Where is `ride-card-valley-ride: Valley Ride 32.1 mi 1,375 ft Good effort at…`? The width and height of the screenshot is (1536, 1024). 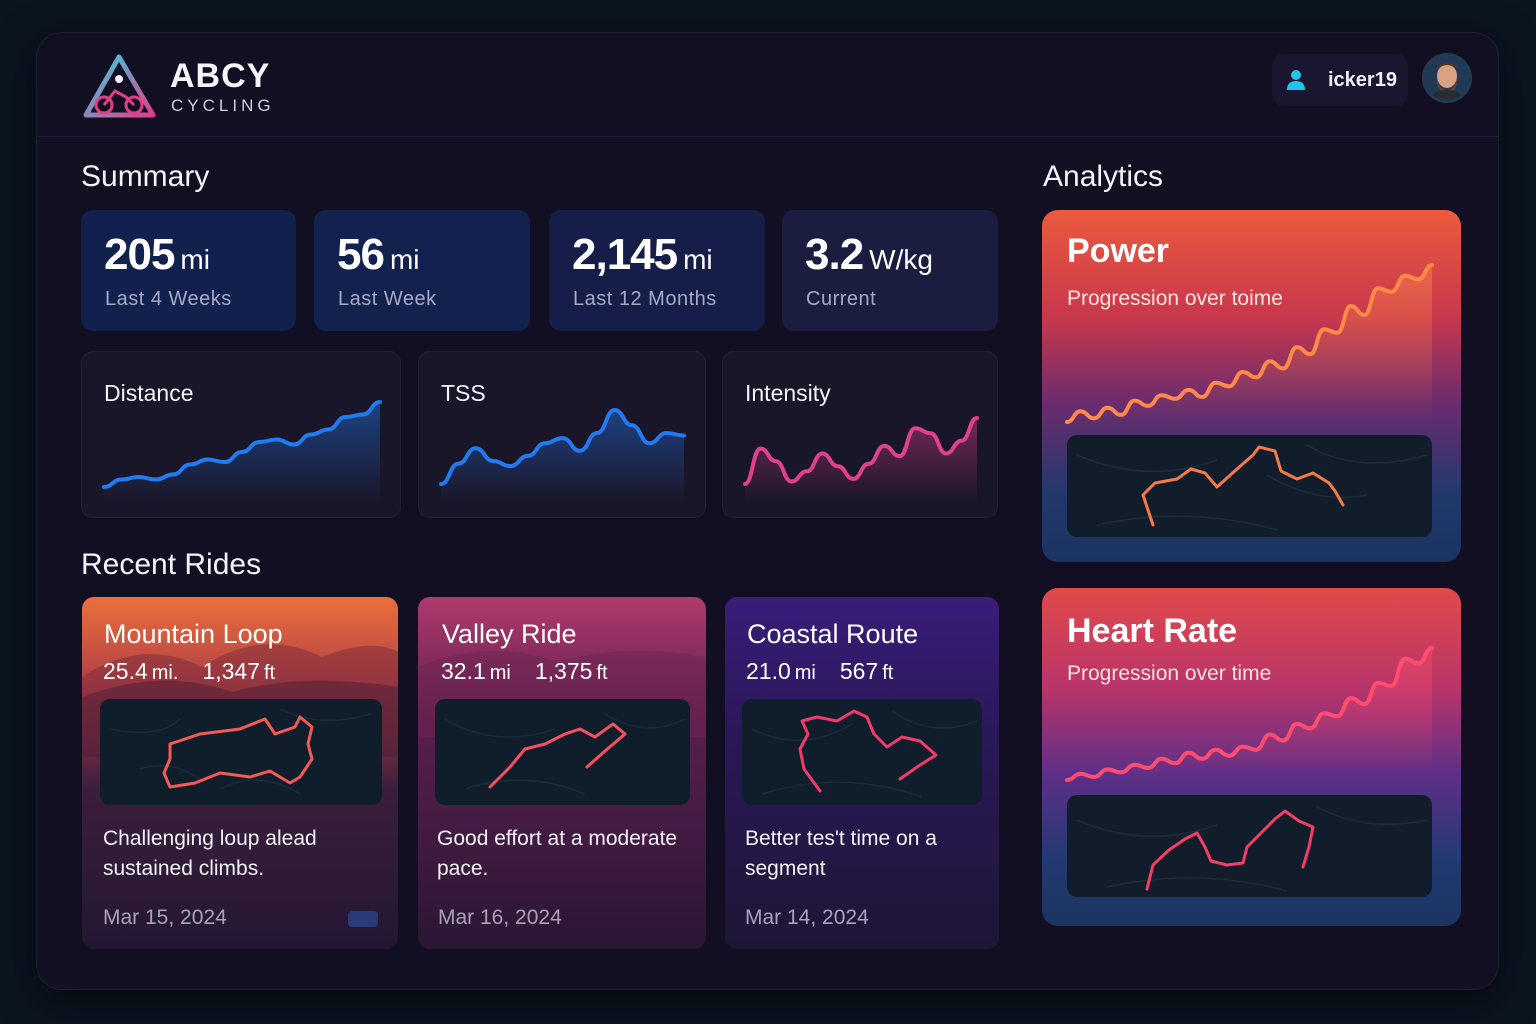 ride-card-valley-ride: Valley Ride 32.1 mi 1,375 ft Good effort at… is located at coordinates (562, 773).